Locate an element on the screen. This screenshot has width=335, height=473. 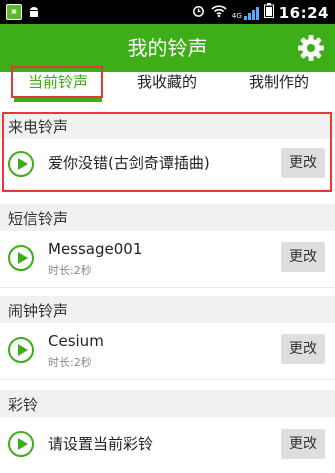
list-item-alarm-ringtone: Cesium 时长:2秒 更改 is located at coordinates (167, 351).